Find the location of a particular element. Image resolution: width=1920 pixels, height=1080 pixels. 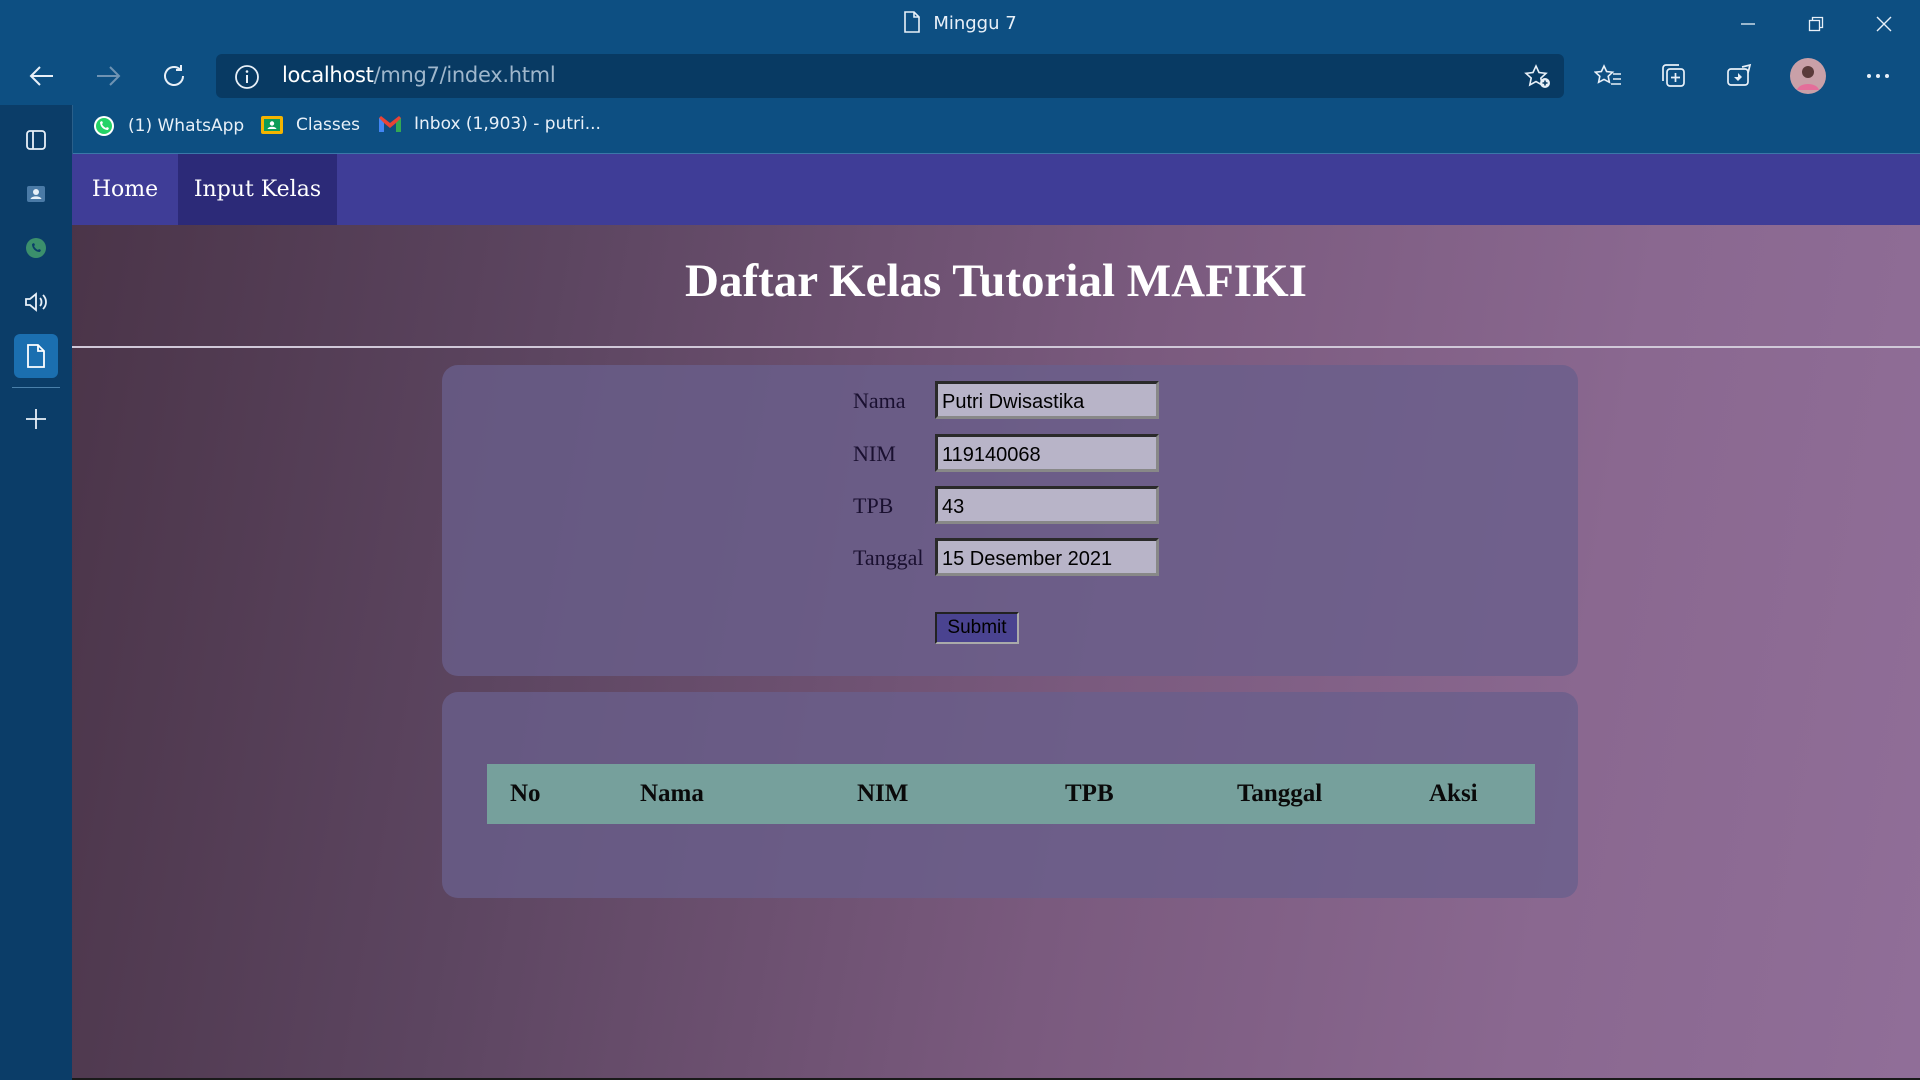

restore-button is located at coordinates (1816, 23).